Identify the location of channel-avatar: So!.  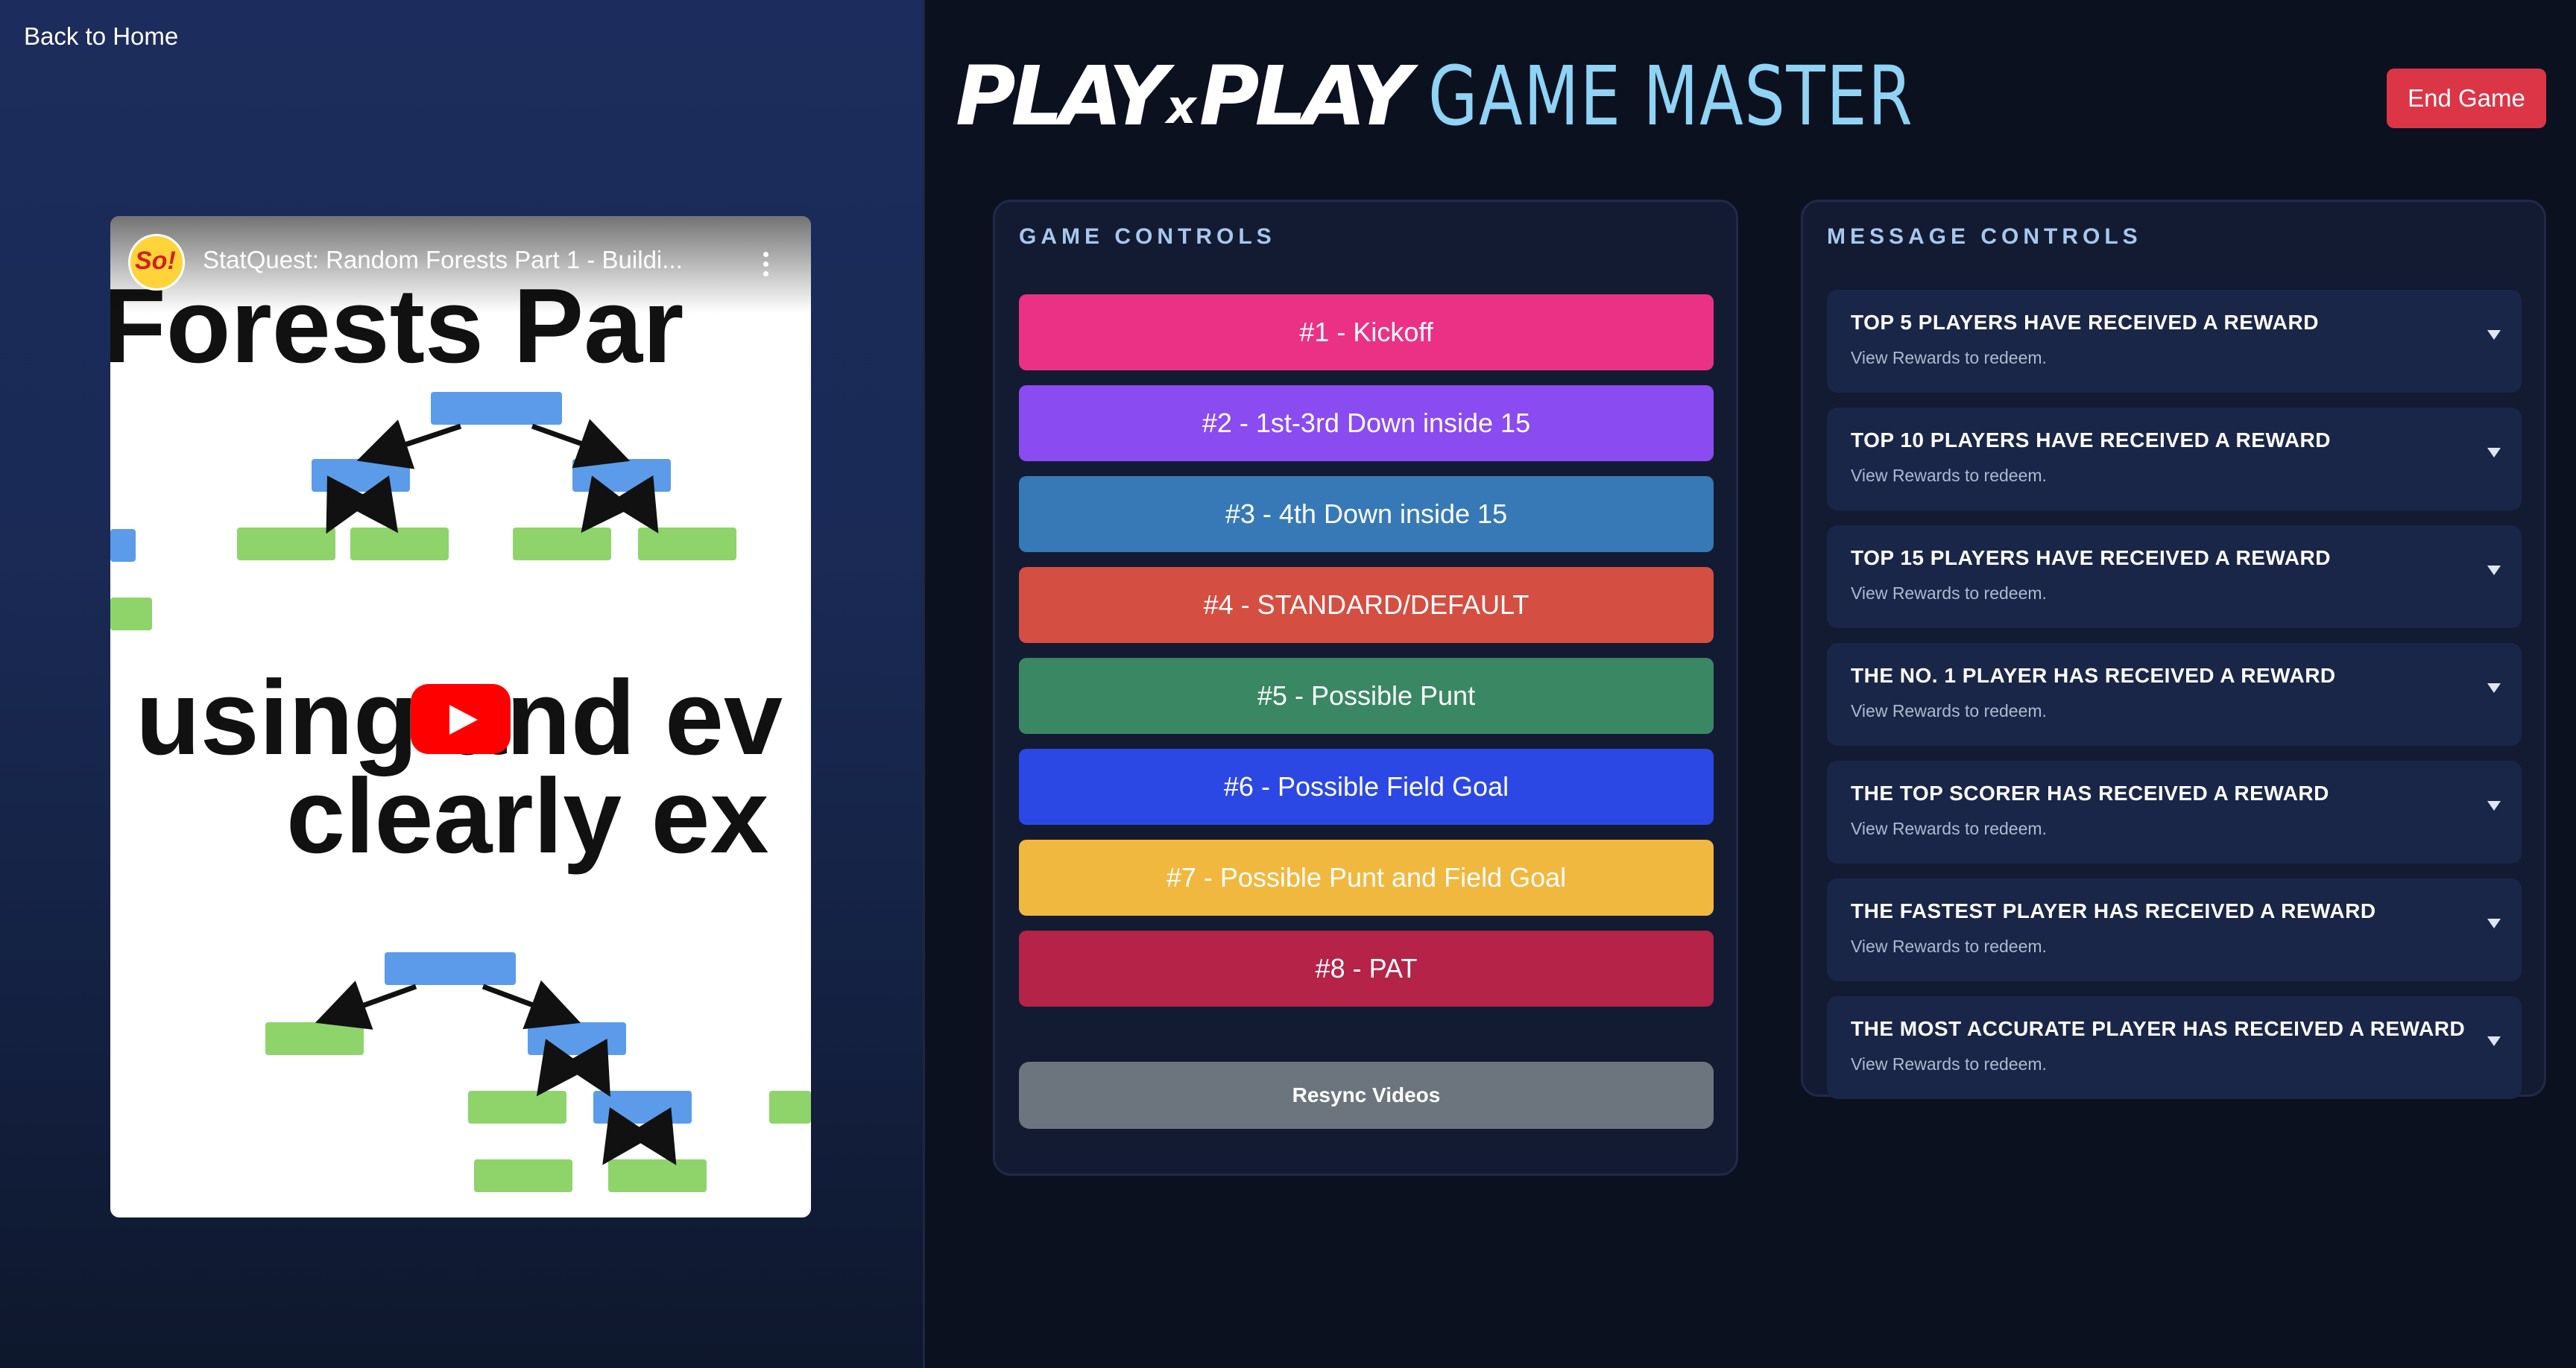
(156, 262).